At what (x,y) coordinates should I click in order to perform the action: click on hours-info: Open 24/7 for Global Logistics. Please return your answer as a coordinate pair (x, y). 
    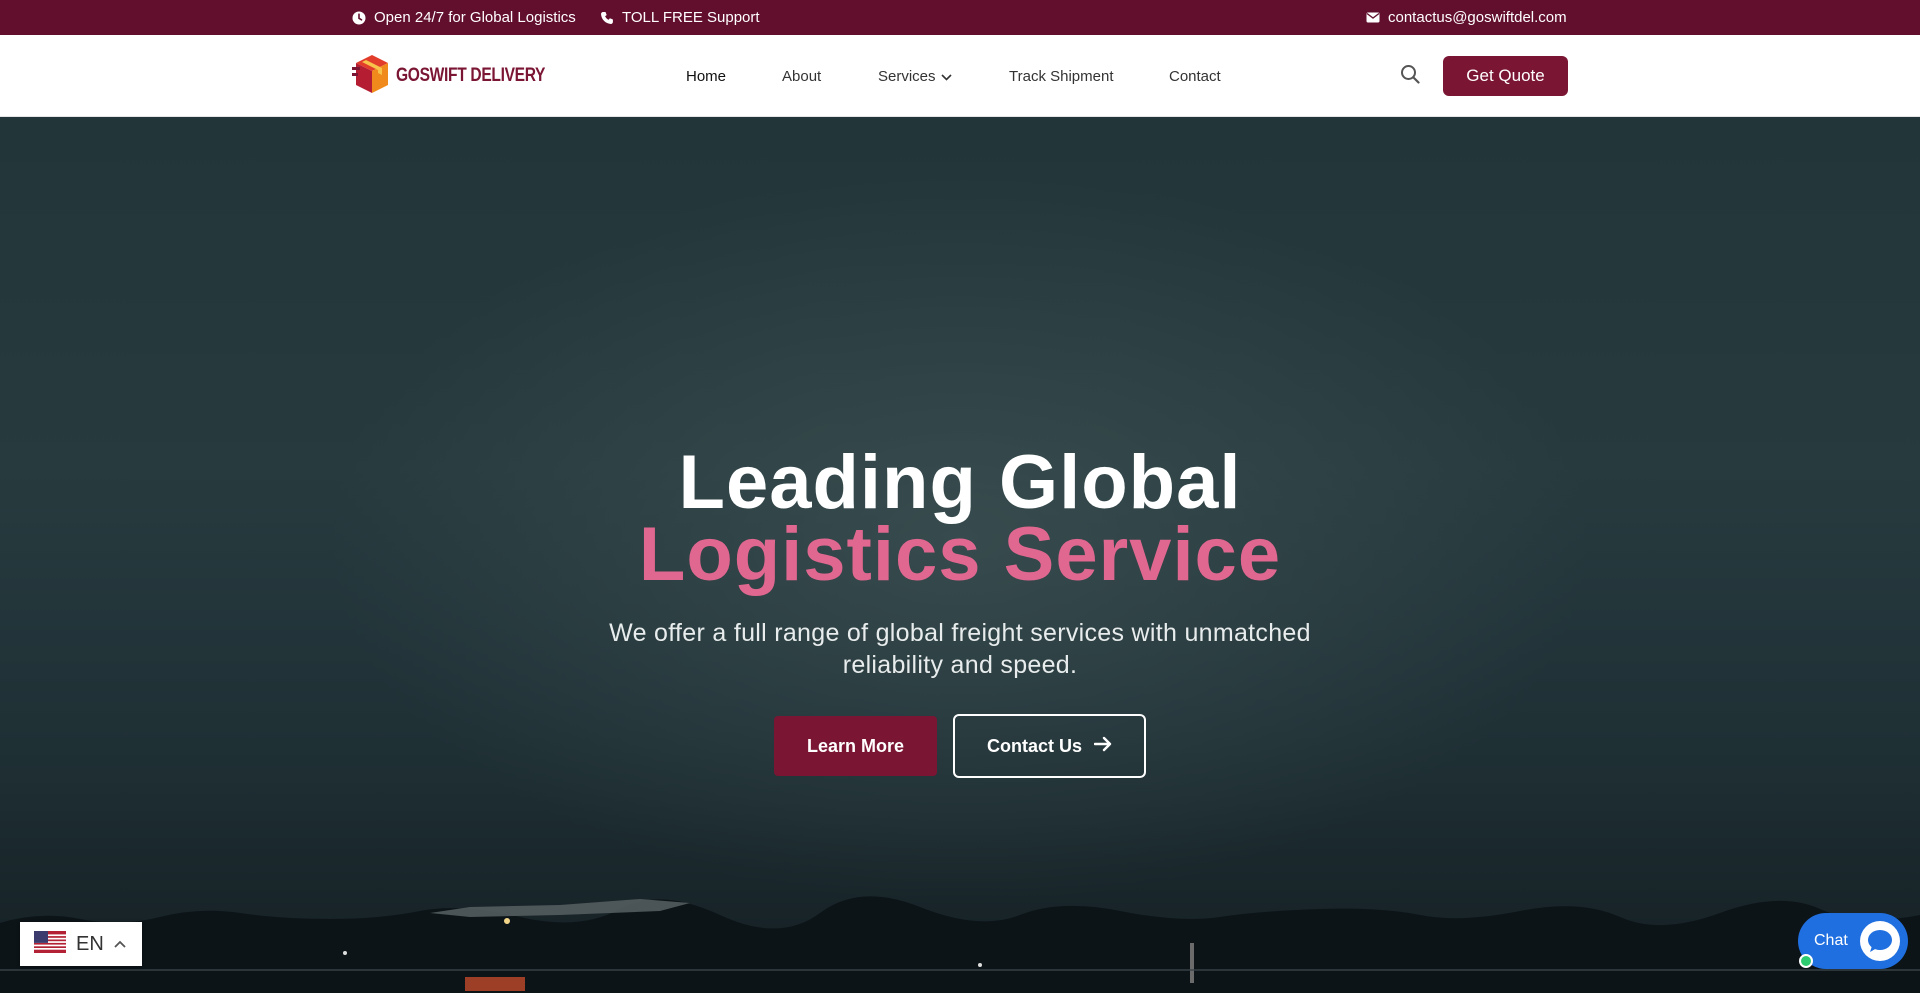
    Looking at the image, I should click on (464, 17).